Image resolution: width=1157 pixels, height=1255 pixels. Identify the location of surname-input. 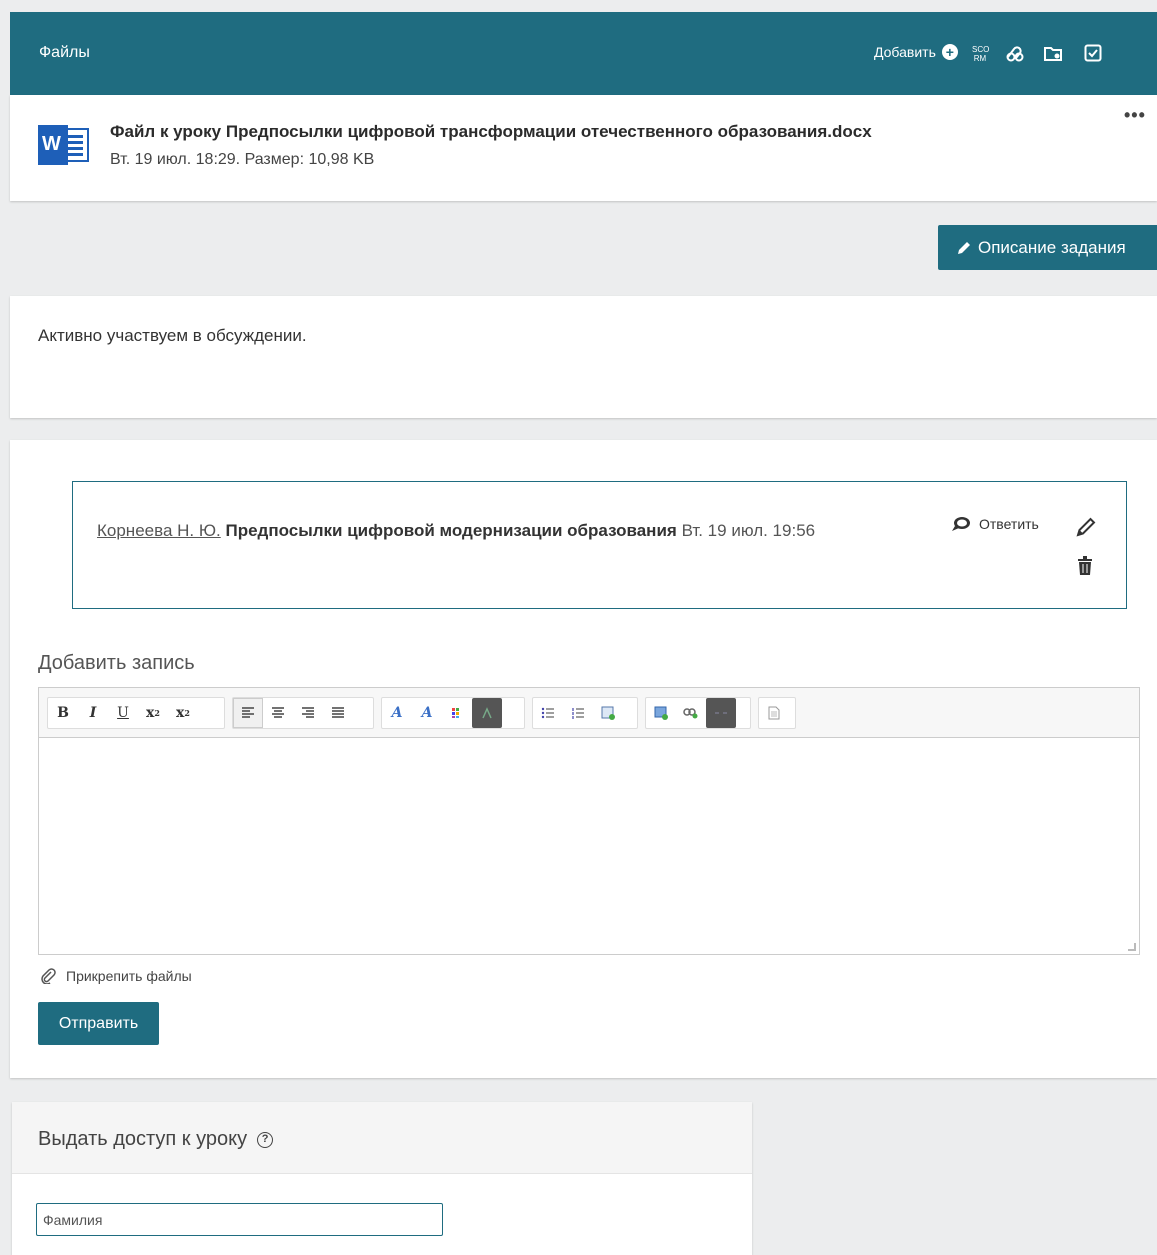
(239, 1219).